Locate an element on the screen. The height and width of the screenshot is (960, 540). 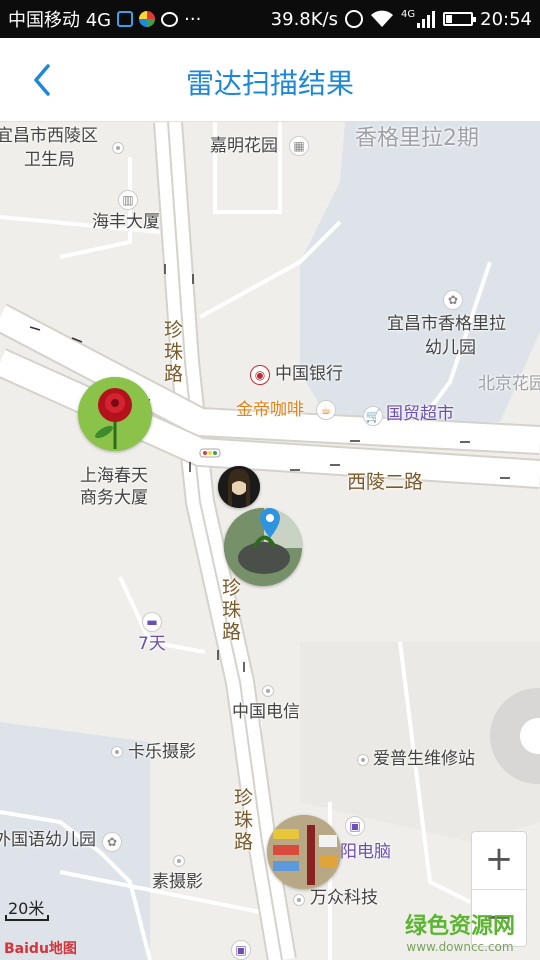
rose-image is located at coordinates (115, 414).